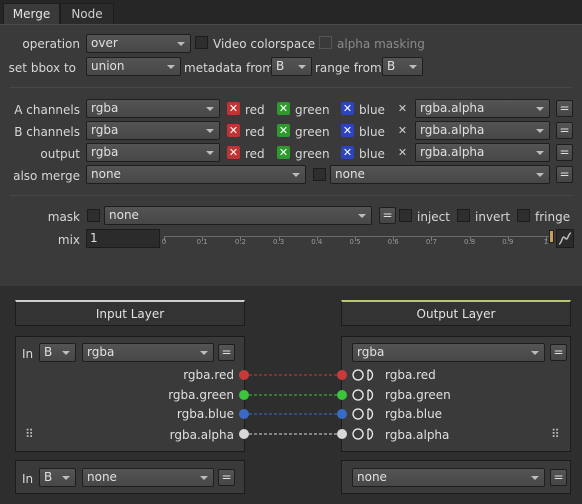 Image resolution: width=582 pixels, height=504 pixels. I want to click on b-red-checkbox: ✕, so click(233, 130).